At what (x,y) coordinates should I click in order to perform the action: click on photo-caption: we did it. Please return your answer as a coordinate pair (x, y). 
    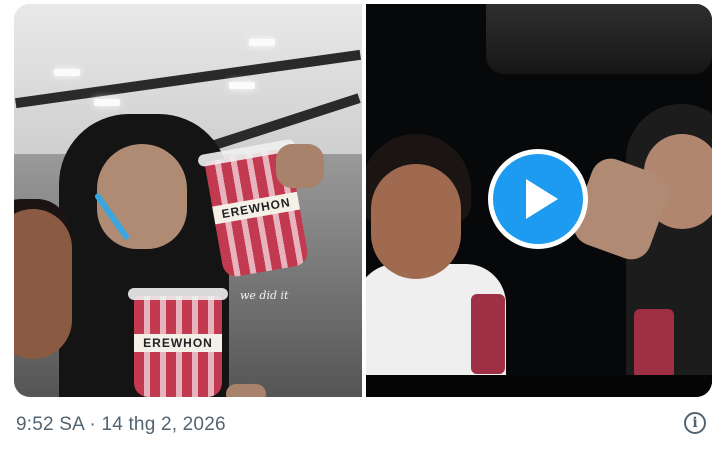
    Looking at the image, I should click on (264, 295).